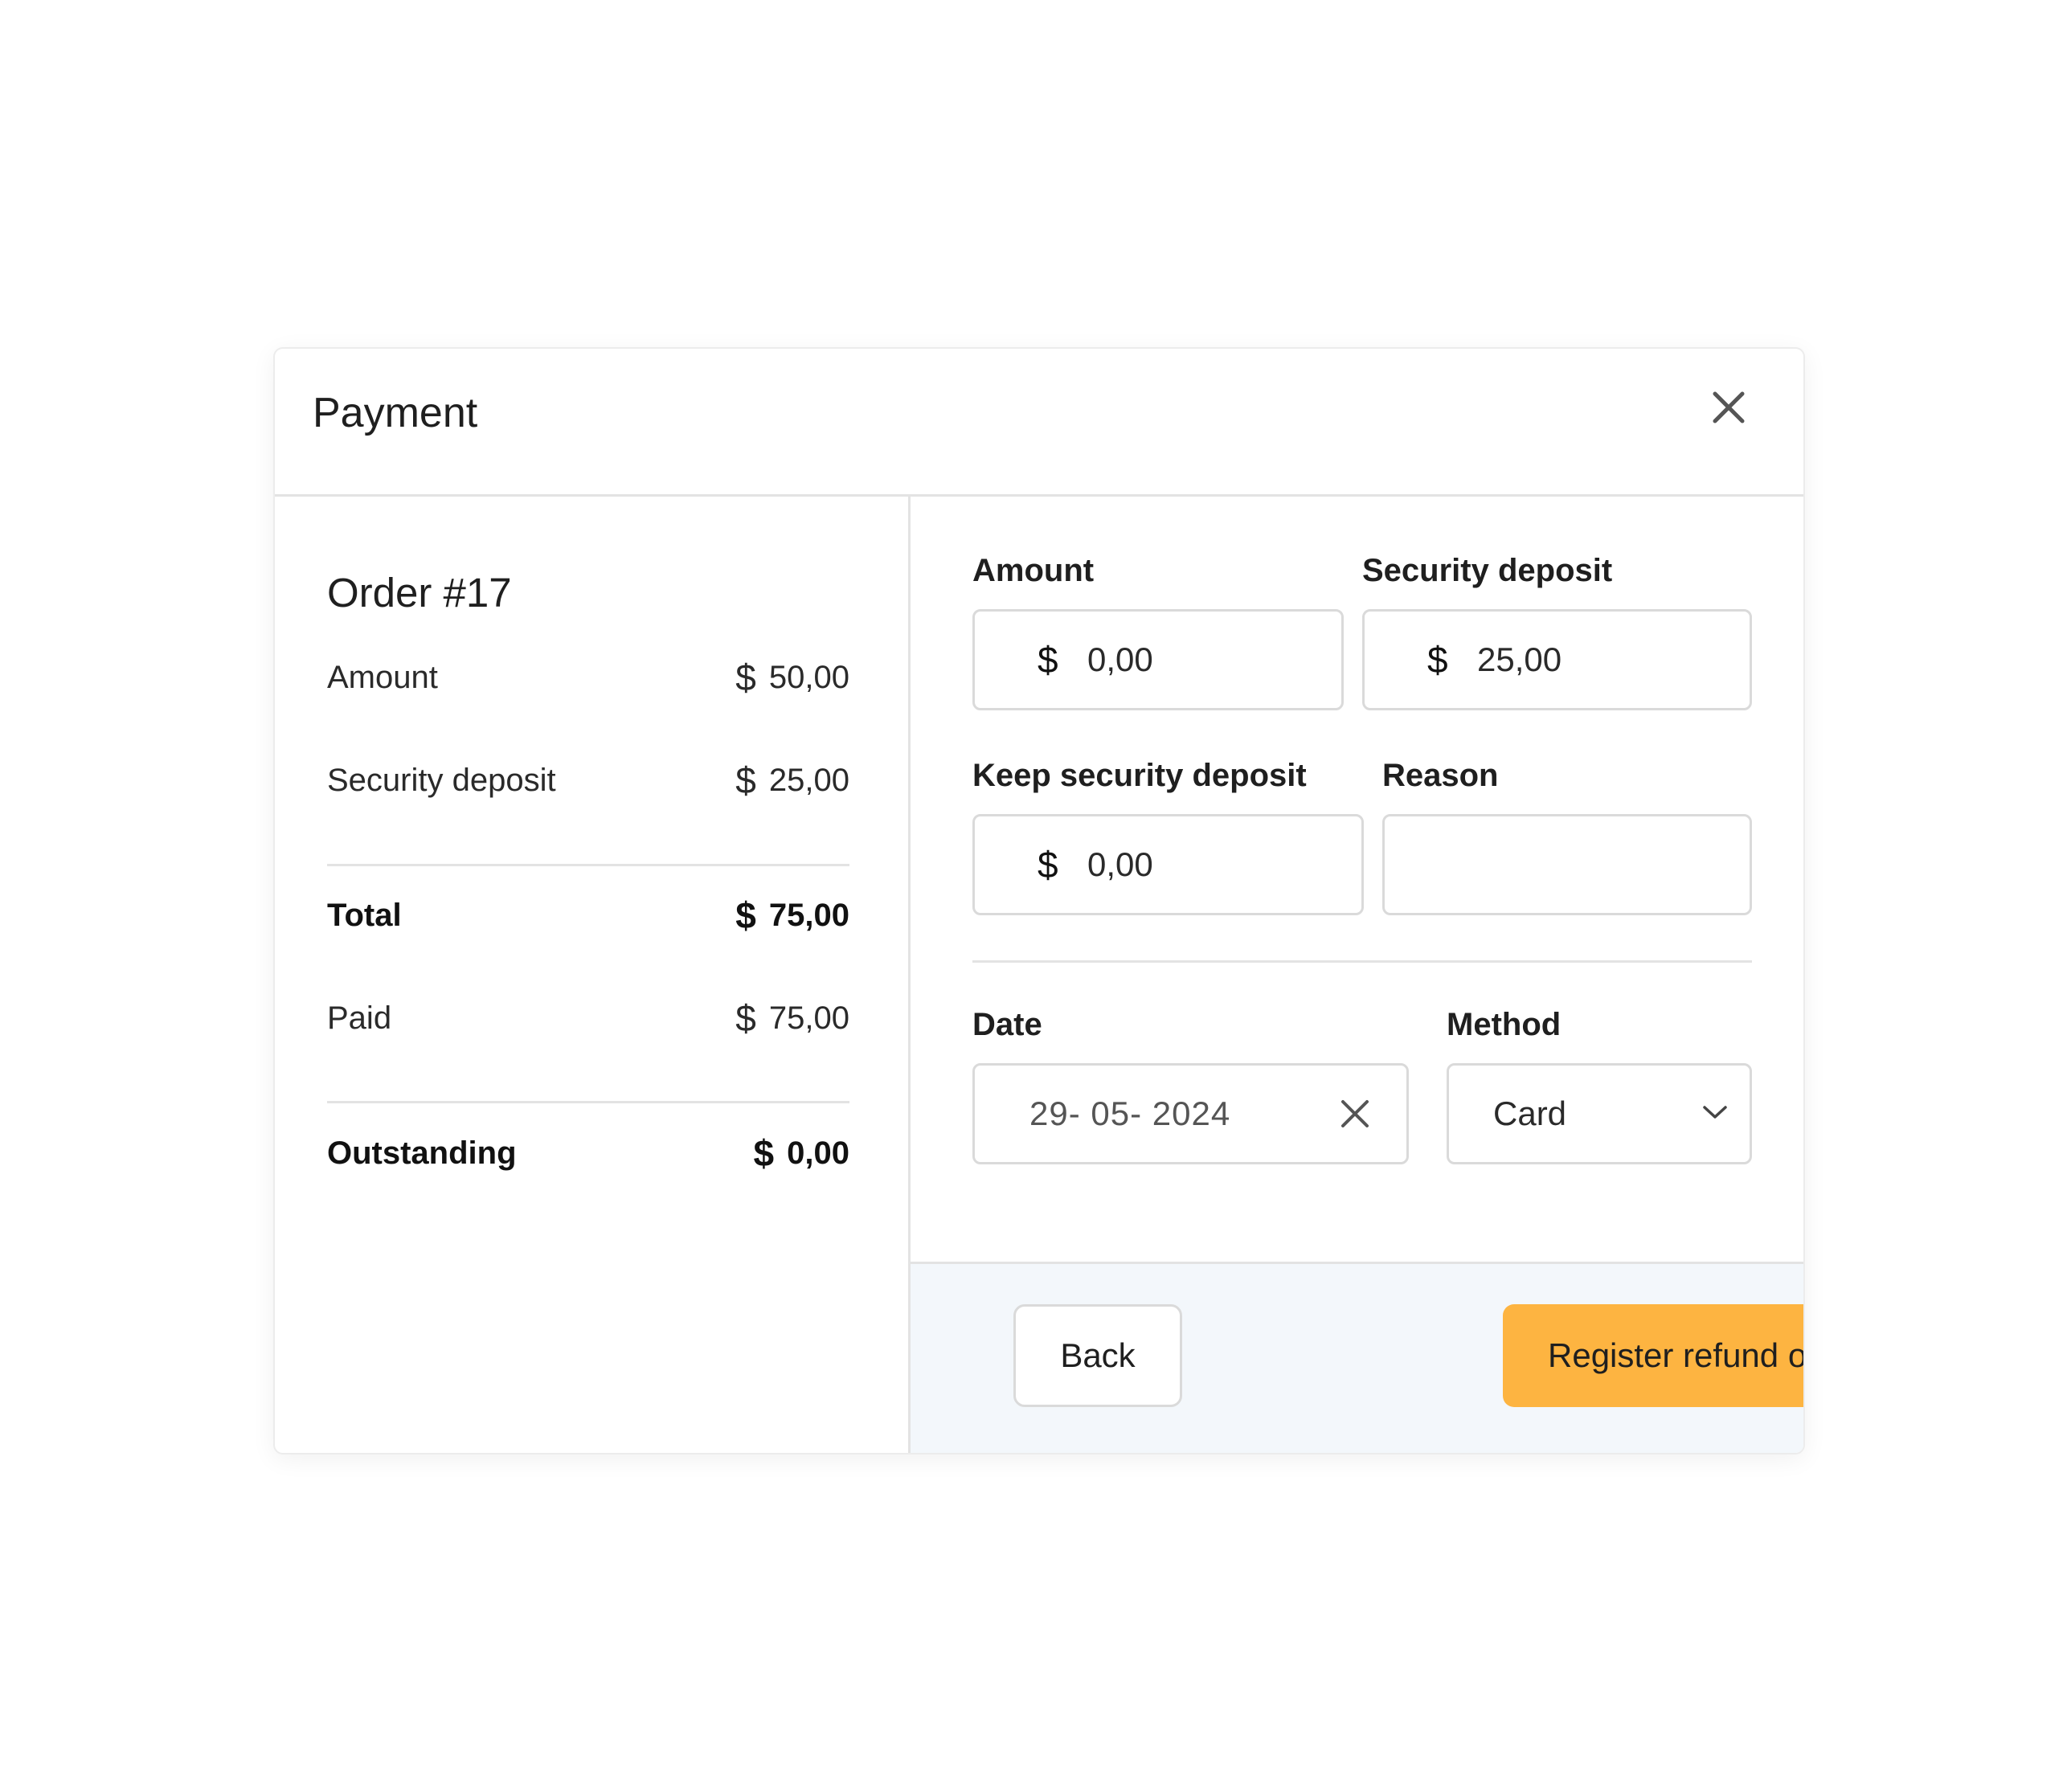 The width and height of the screenshot is (2067, 1792). I want to click on security-deposit-input: $ 25,00, so click(1557, 659).